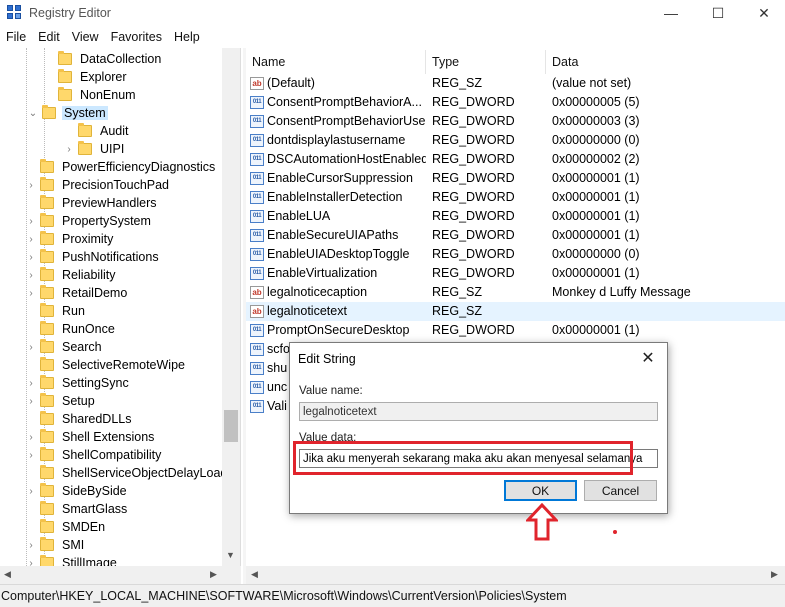 The height and width of the screenshot is (607, 785). I want to click on tree-item: › UIPI, so click(95, 149).